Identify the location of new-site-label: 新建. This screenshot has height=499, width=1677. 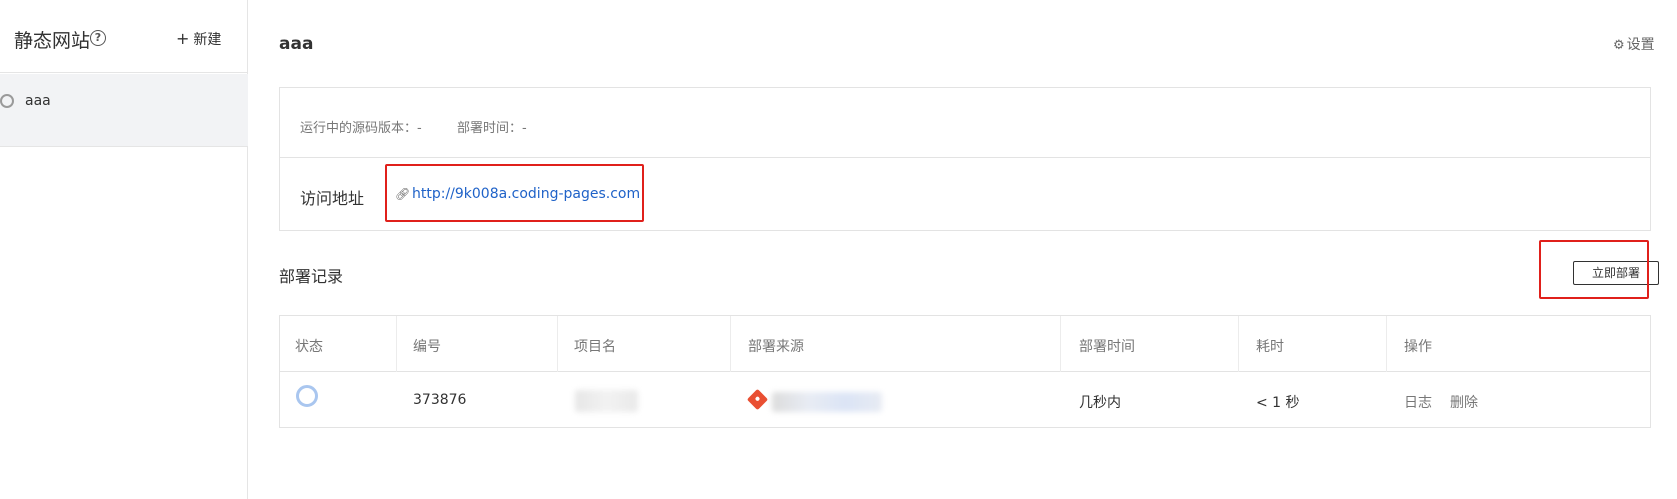
(207, 40).